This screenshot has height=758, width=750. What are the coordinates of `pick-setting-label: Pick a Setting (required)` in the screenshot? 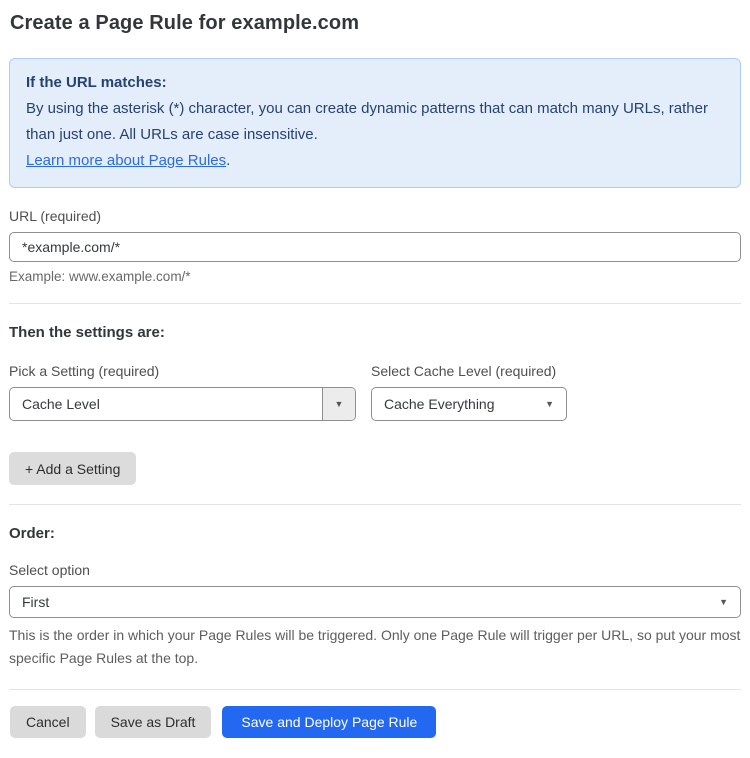 It's located at (84, 371).